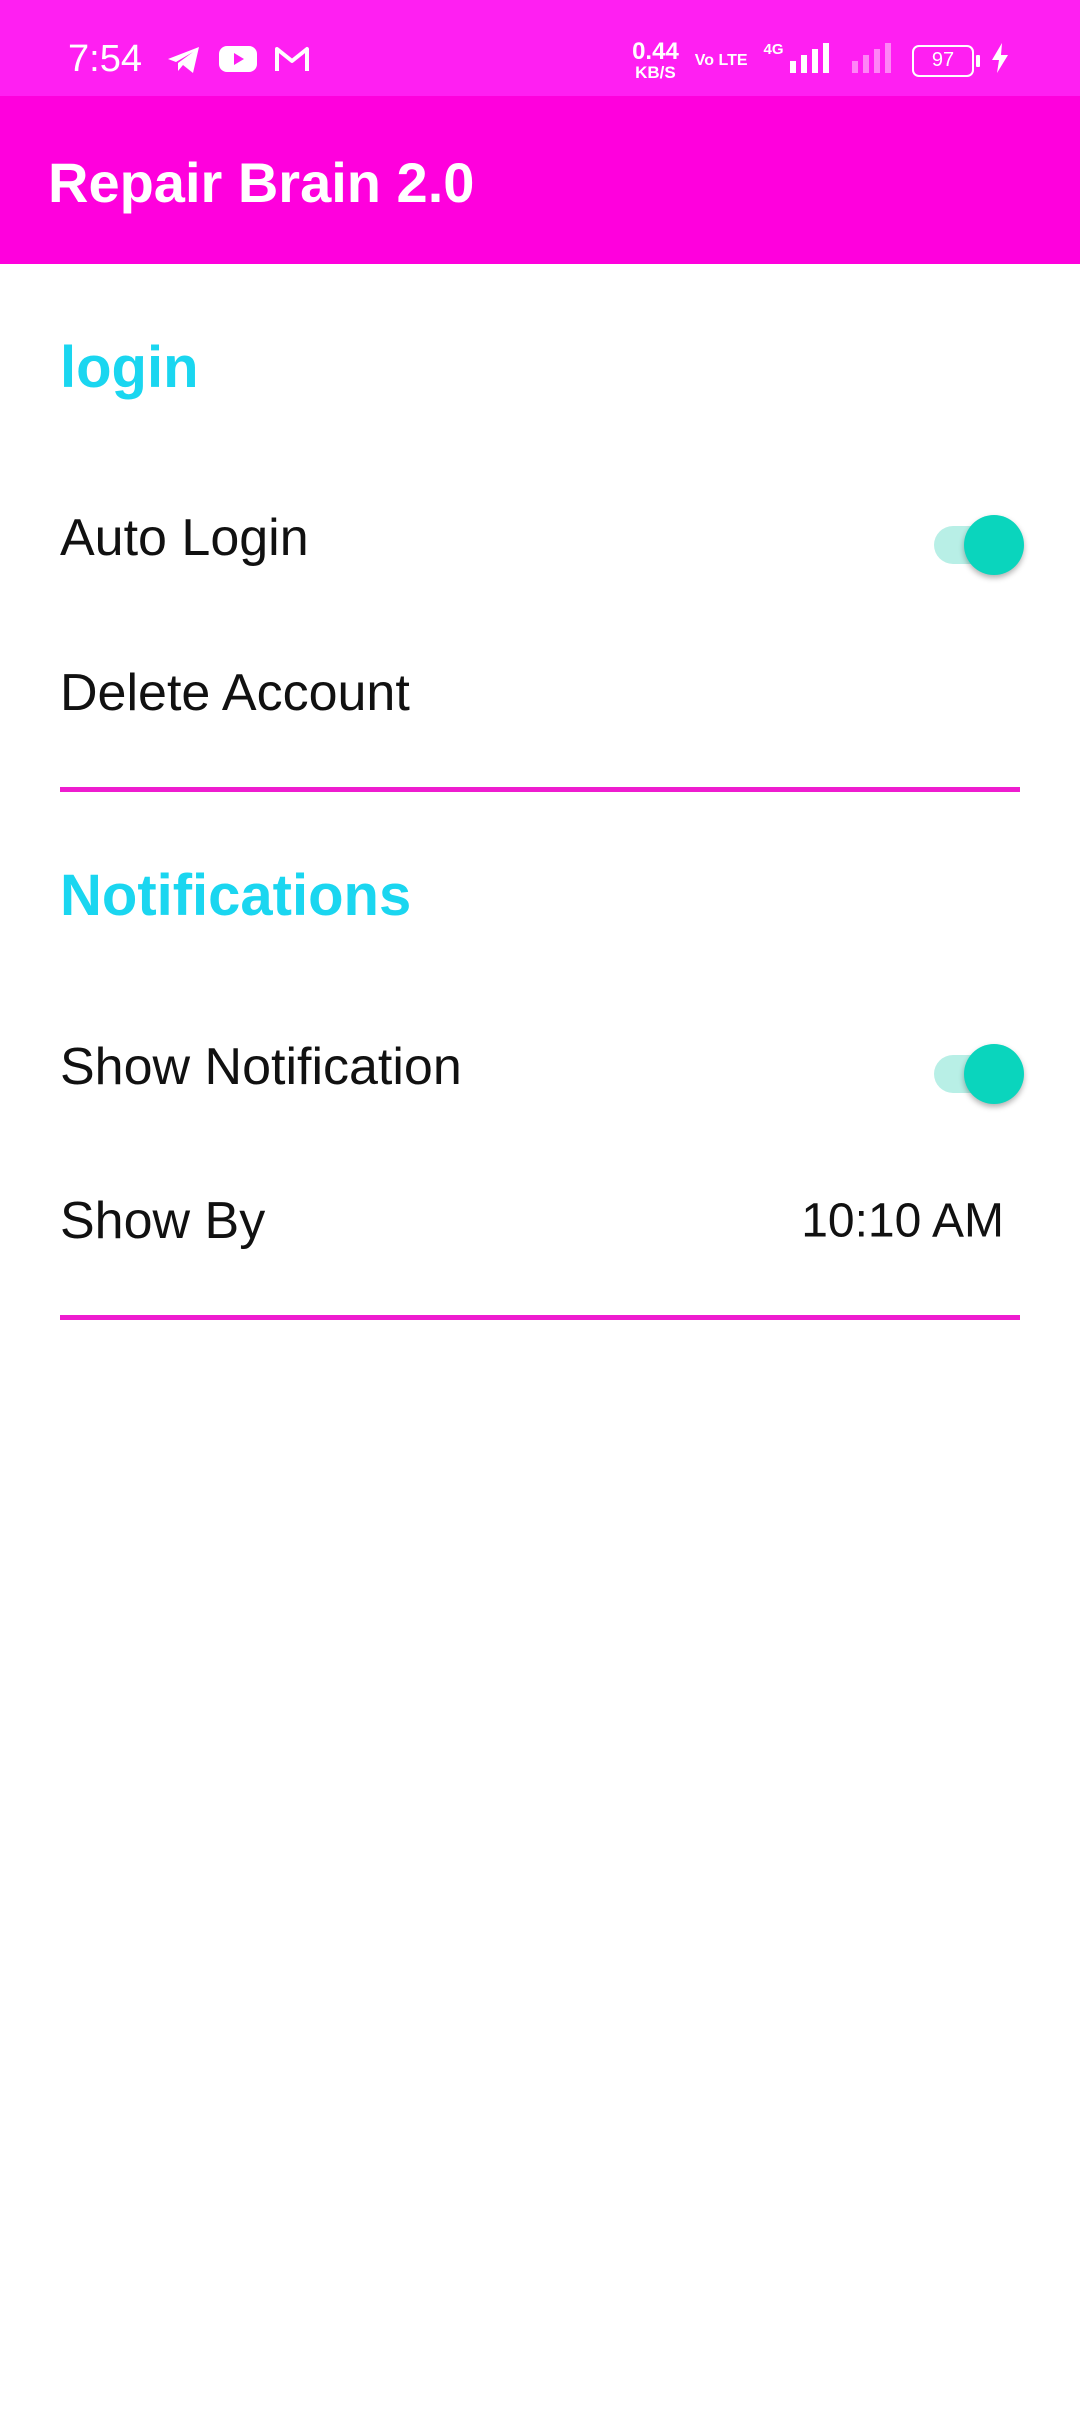  Describe the element at coordinates (1000, 60) in the screenshot. I see `charging-icon` at that location.